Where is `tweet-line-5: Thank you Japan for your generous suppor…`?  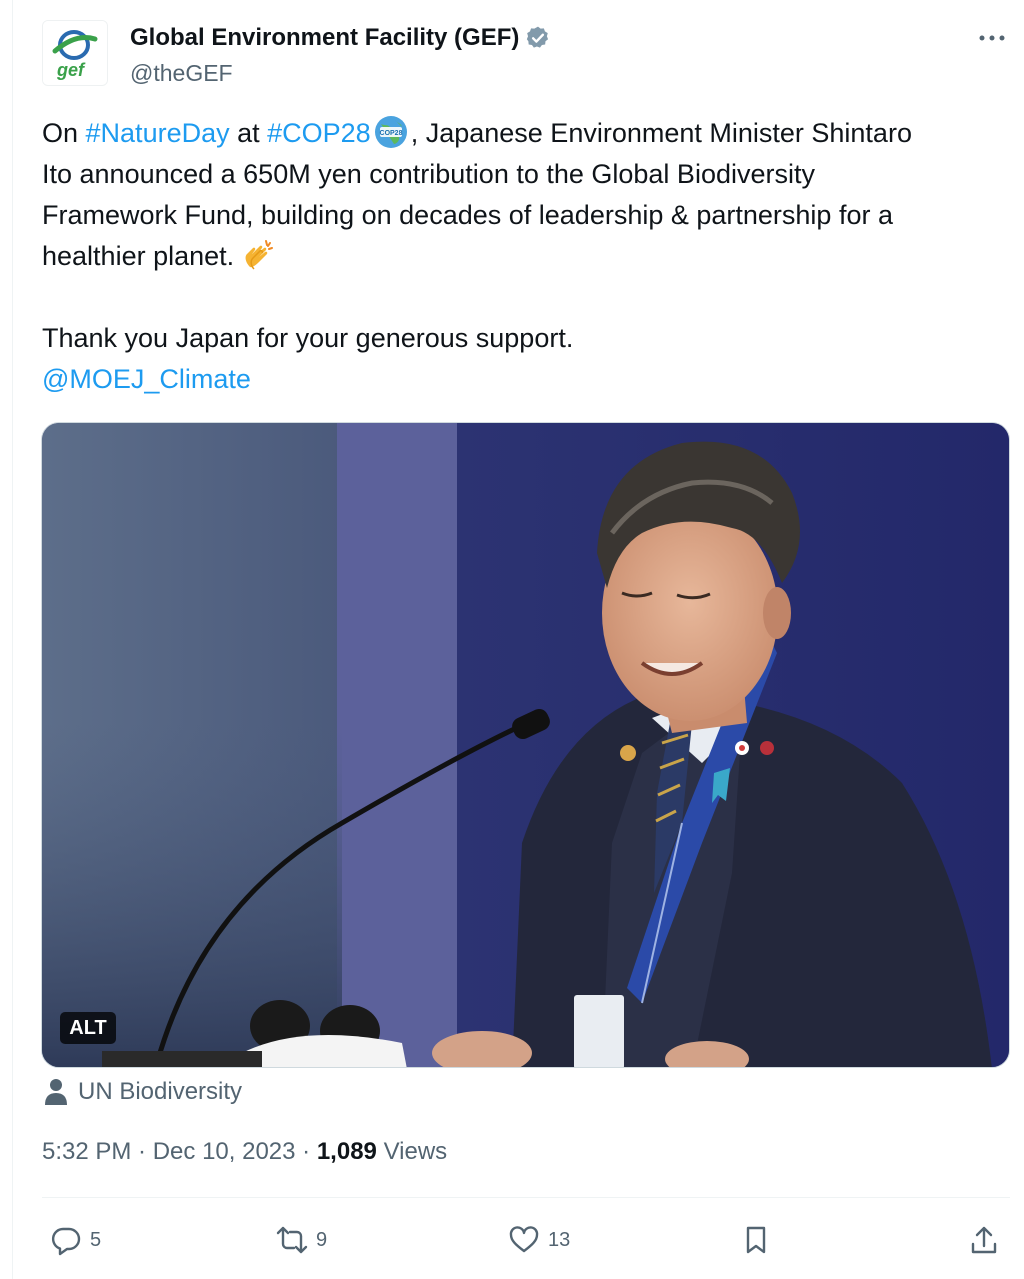
tweet-line-5: Thank you Japan for your generous suppor… is located at coordinates (308, 338).